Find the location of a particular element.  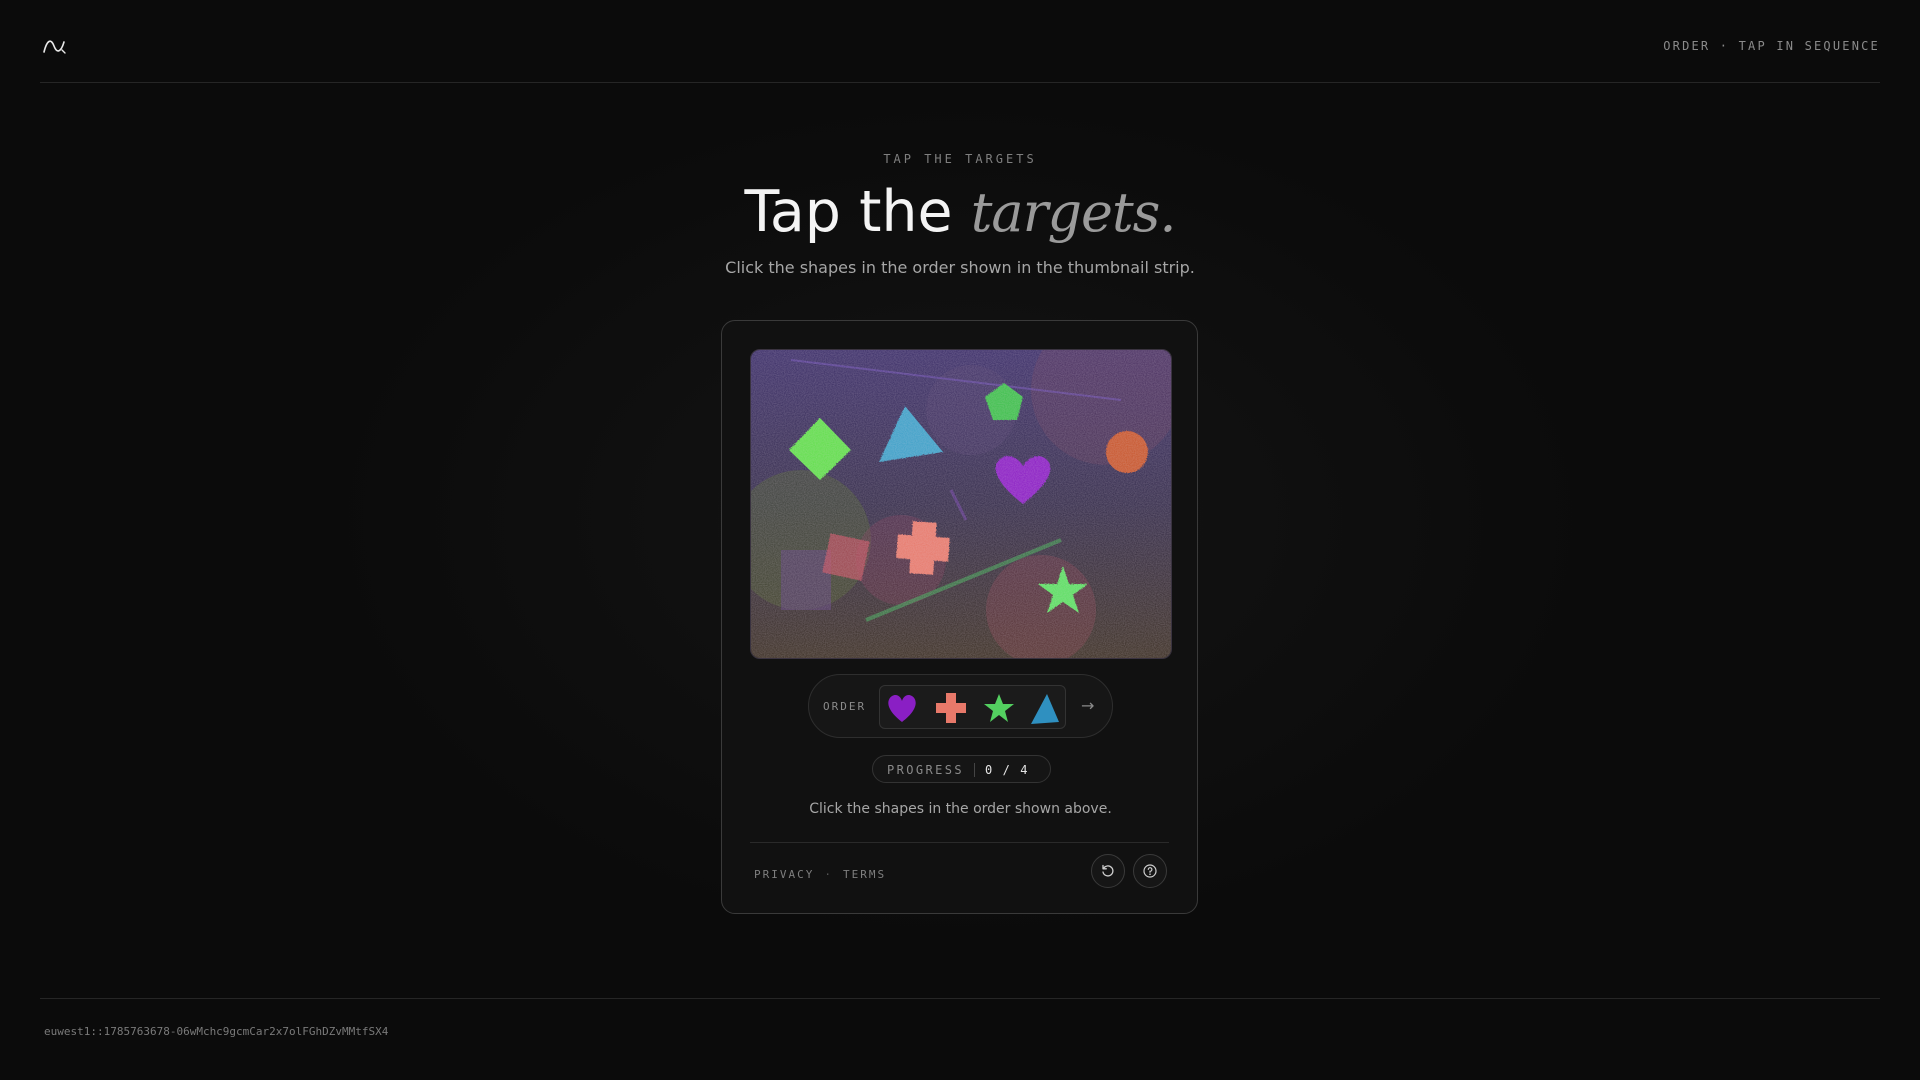

arrow-right-icon: → is located at coordinates (1088, 705).